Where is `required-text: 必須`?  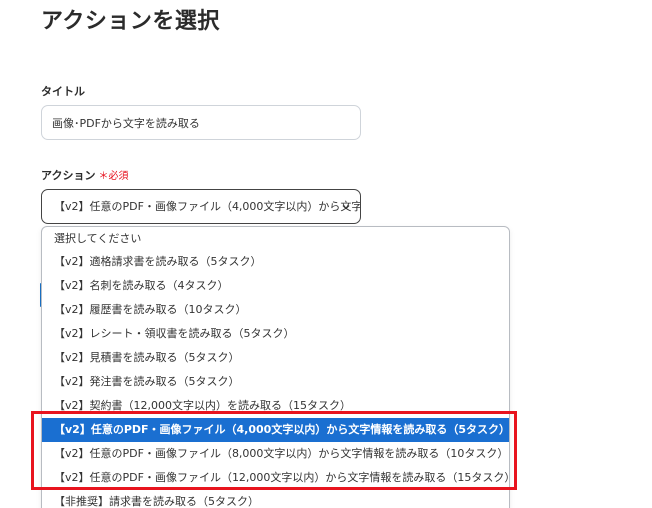
required-text: 必須 is located at coordinates (118, 176).